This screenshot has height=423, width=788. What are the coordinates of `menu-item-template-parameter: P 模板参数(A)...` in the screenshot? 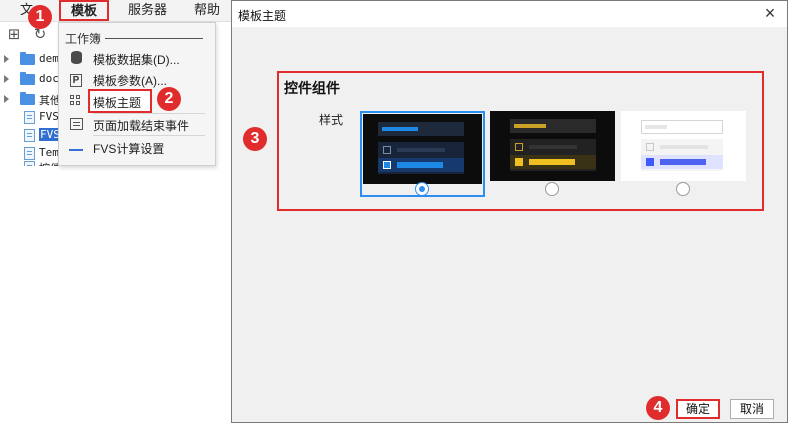 It's located at (137, 79).